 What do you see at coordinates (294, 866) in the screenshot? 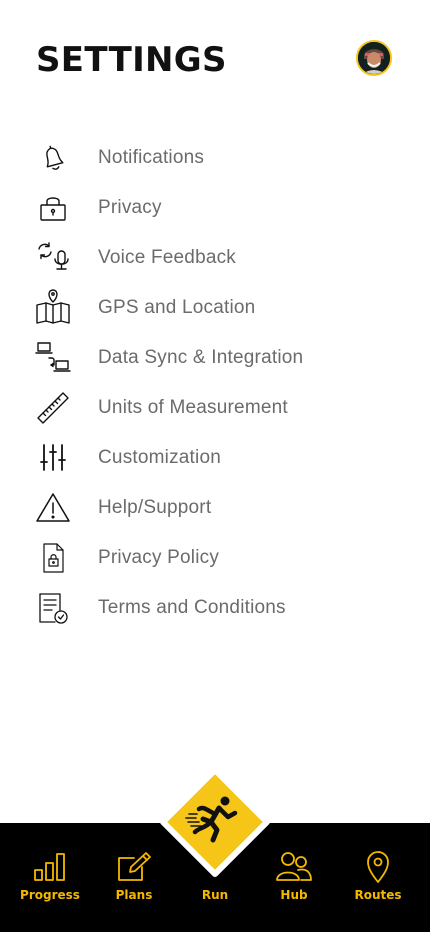
I see `people-icon` at bounding box center [294, 866].